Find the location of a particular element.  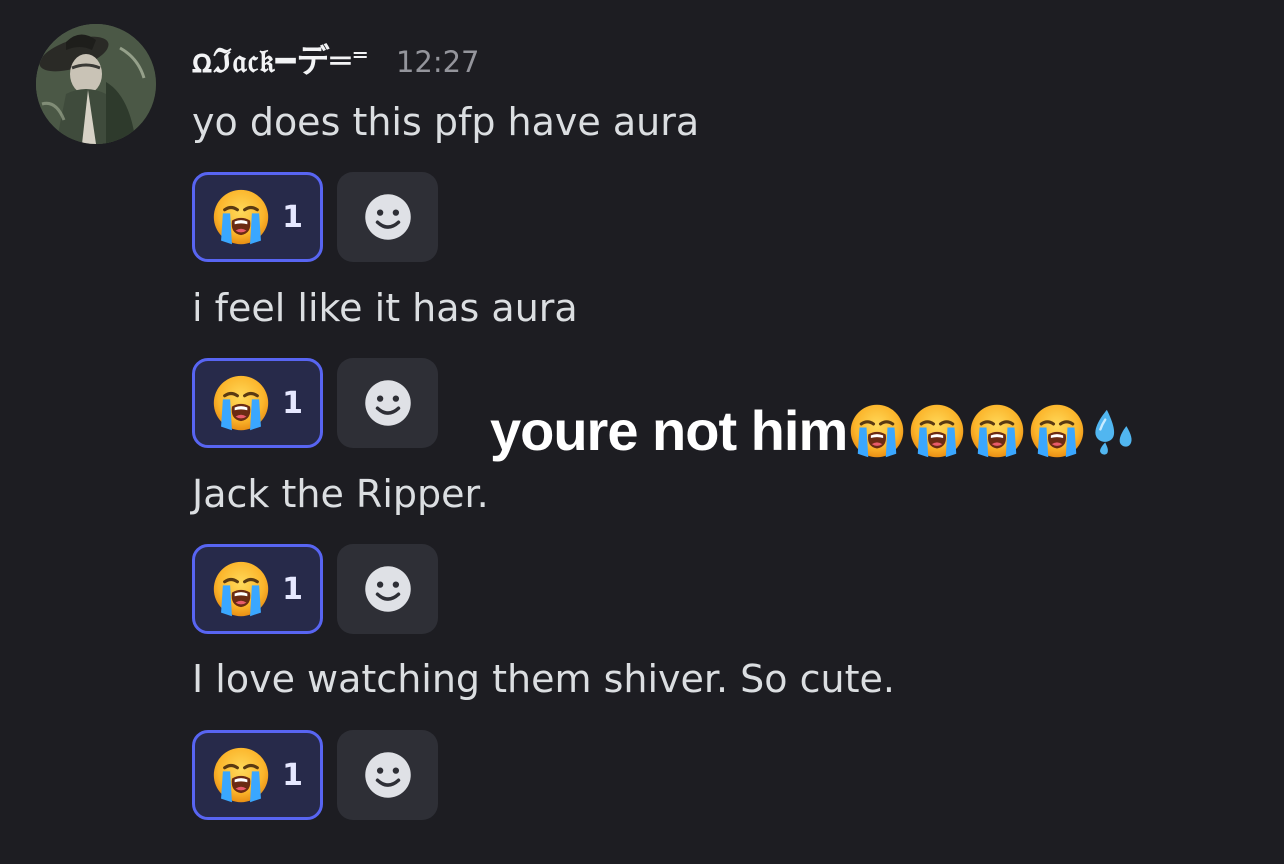

avatar-image is located at coordinates (96, 84).